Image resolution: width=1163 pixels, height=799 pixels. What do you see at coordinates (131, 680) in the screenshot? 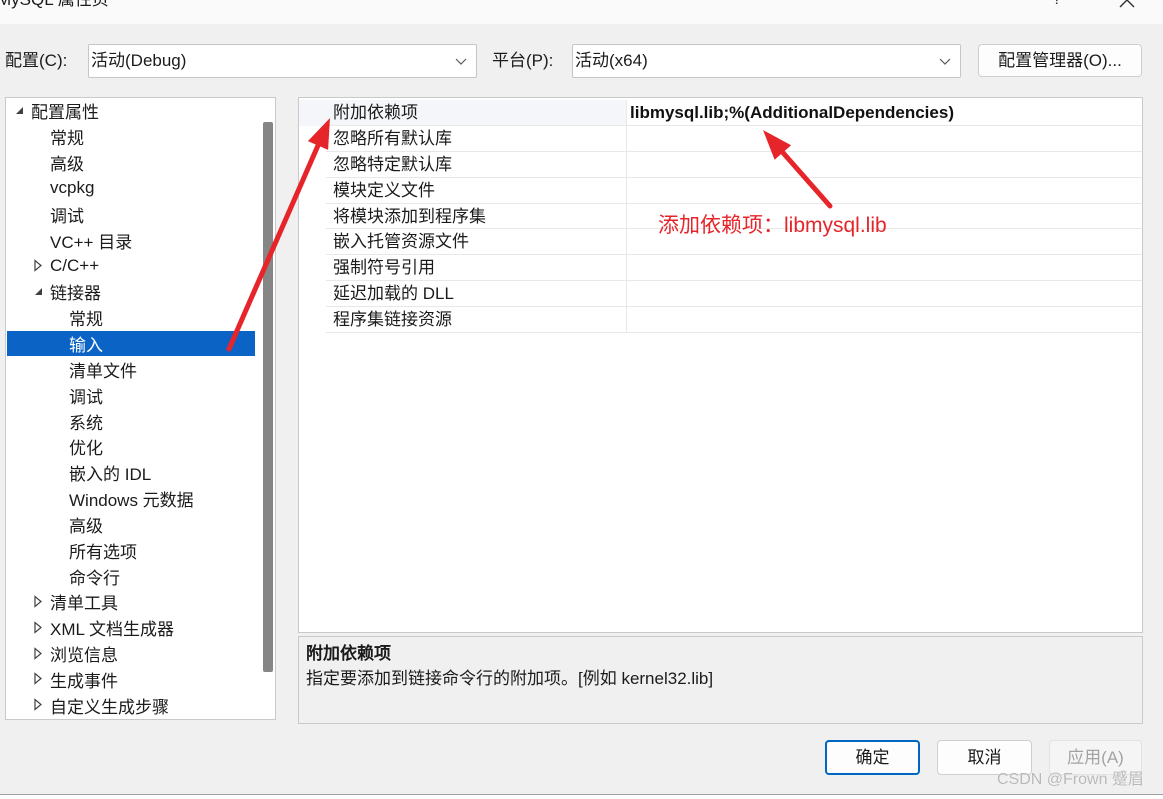
I see `tree-item-build-events: 生成事件` at bounding box center [131, 680].